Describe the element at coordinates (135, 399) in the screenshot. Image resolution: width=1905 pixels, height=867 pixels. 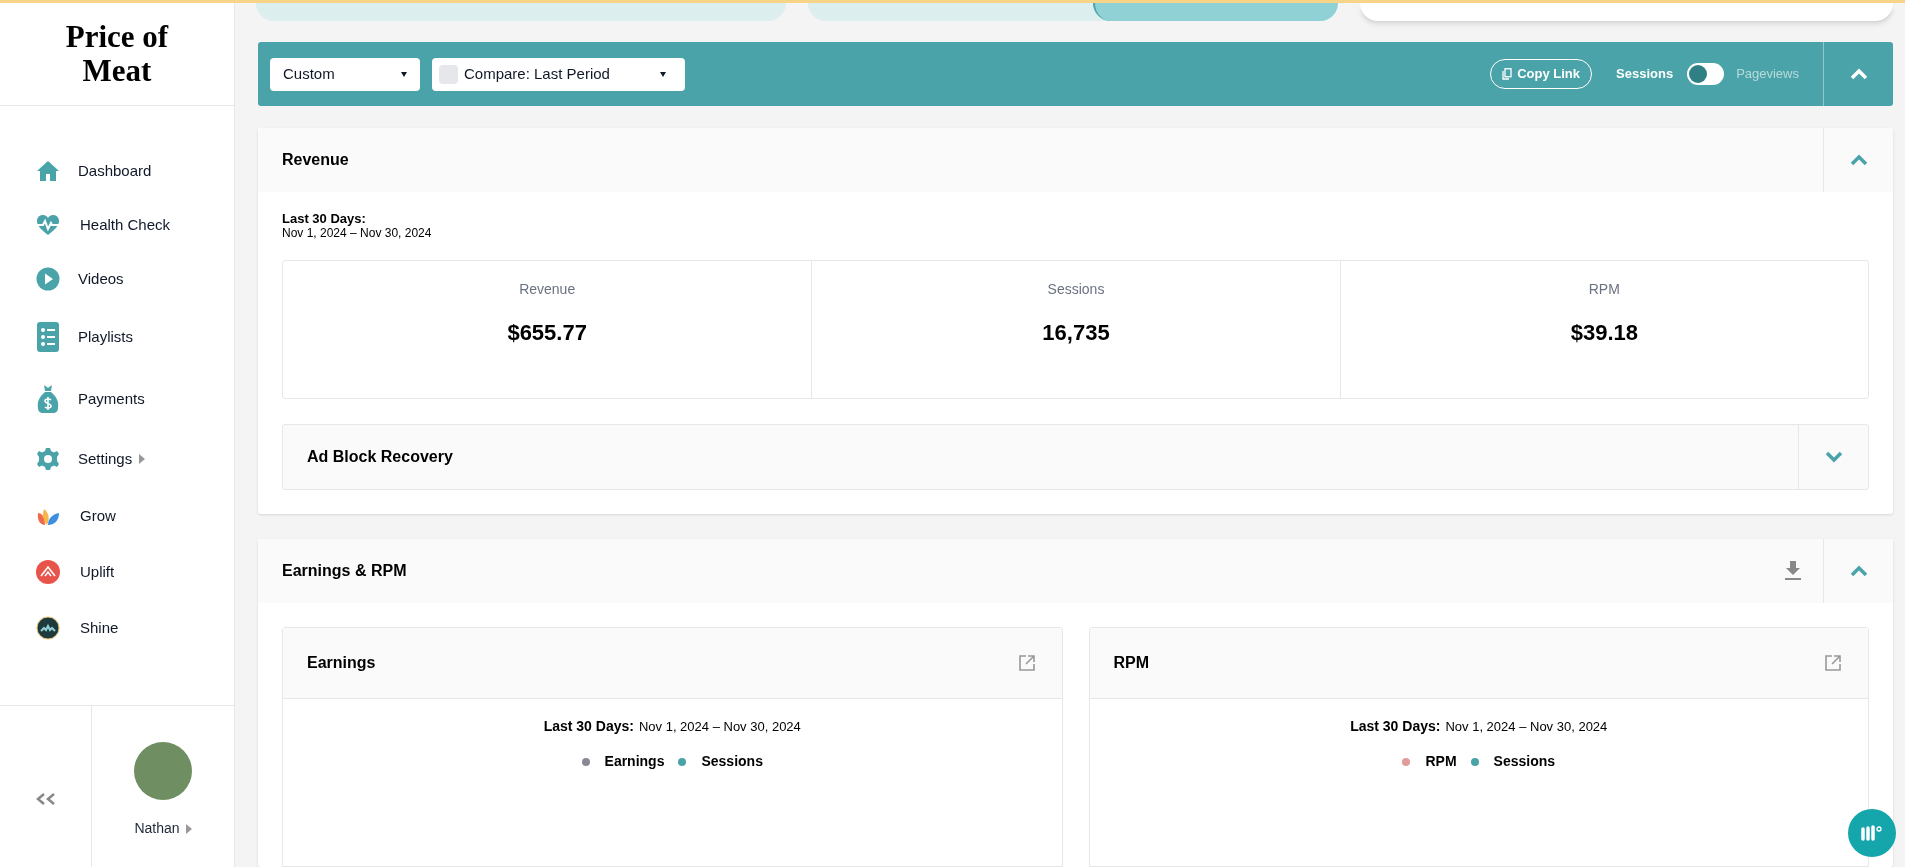
I see `nav-item: Payments` at that location.